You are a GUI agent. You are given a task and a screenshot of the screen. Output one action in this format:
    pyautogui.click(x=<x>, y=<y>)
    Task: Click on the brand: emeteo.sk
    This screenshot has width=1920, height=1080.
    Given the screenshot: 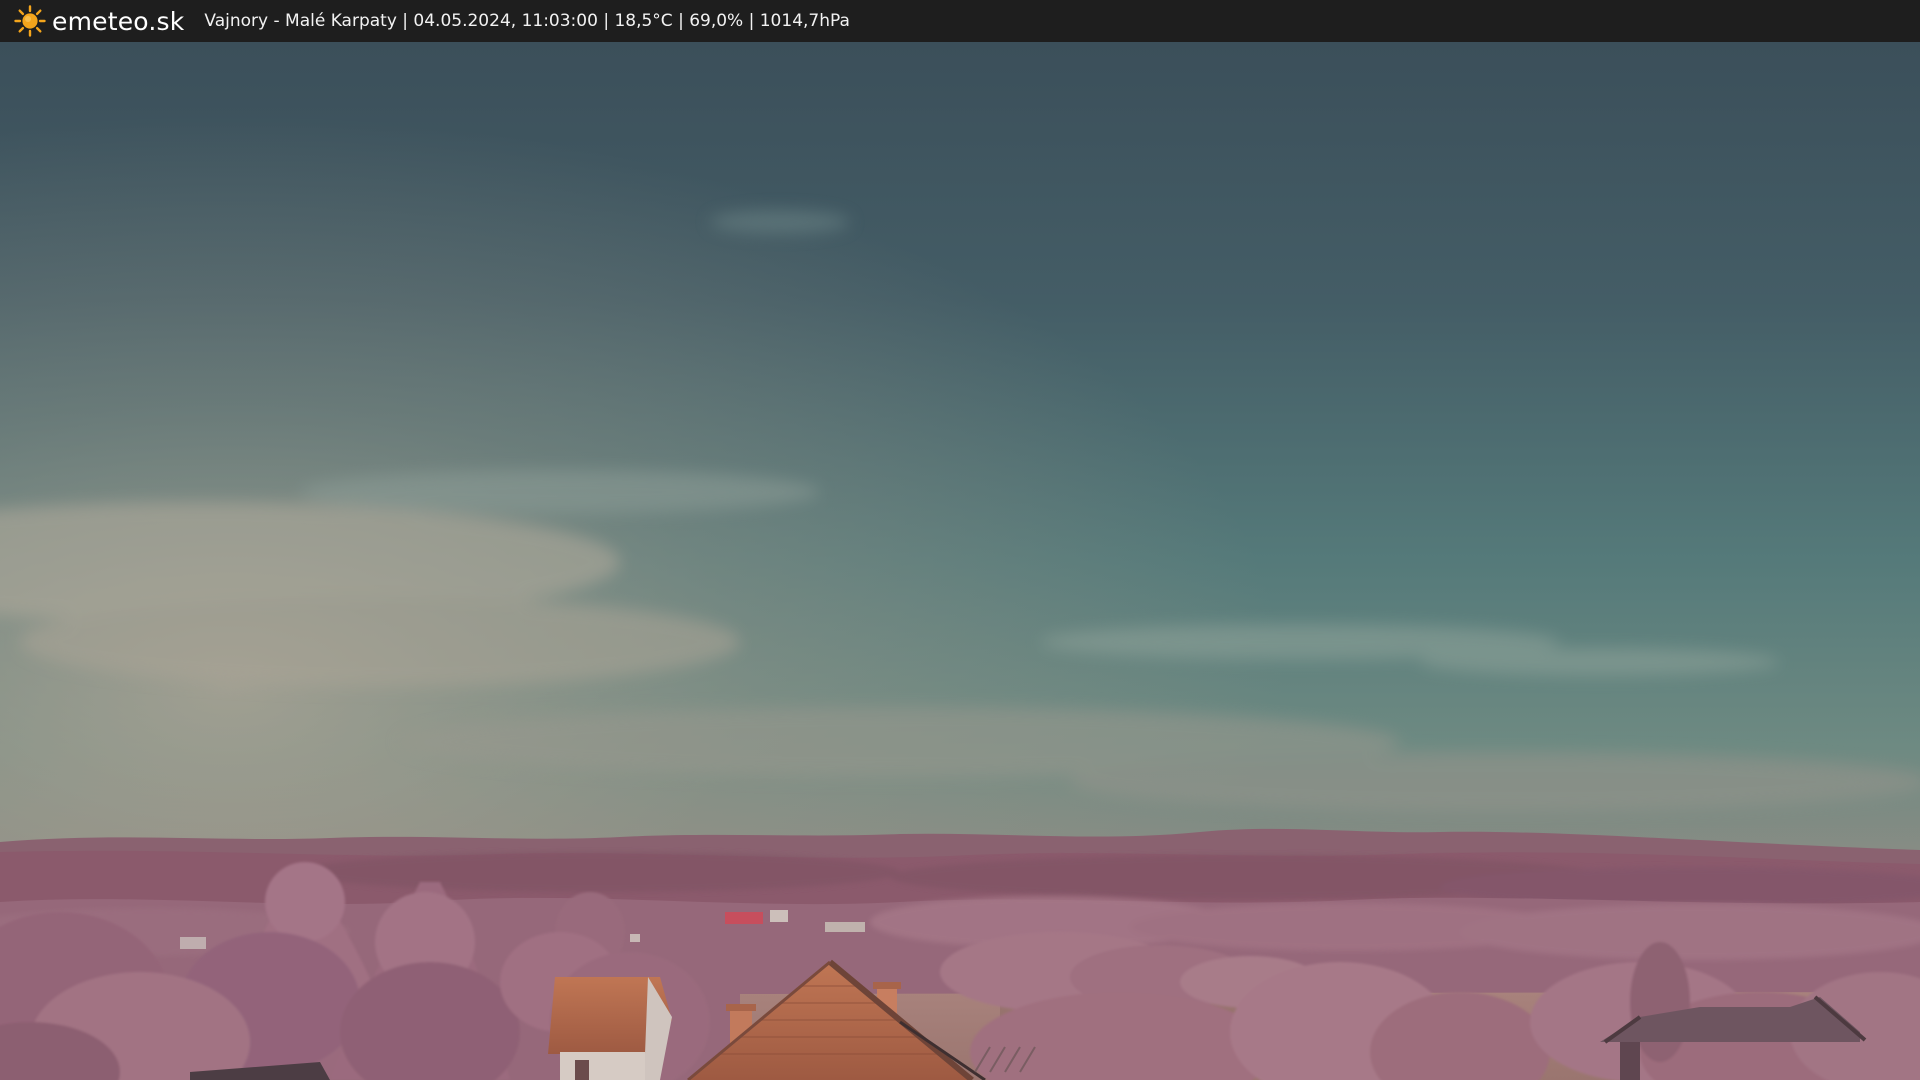 What is the action you would take?
    pyautogui.click(x=109, y=21)
    